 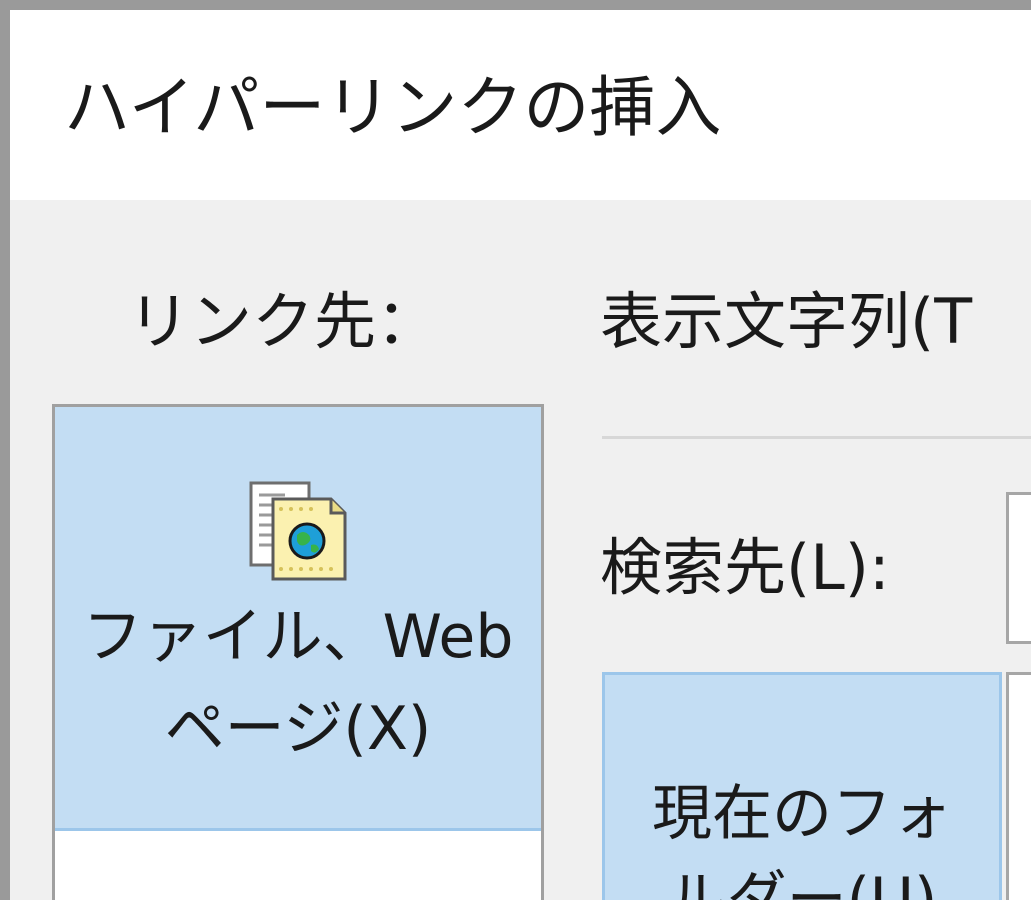 I want to click on file-list, so click(x=1018, y=786).